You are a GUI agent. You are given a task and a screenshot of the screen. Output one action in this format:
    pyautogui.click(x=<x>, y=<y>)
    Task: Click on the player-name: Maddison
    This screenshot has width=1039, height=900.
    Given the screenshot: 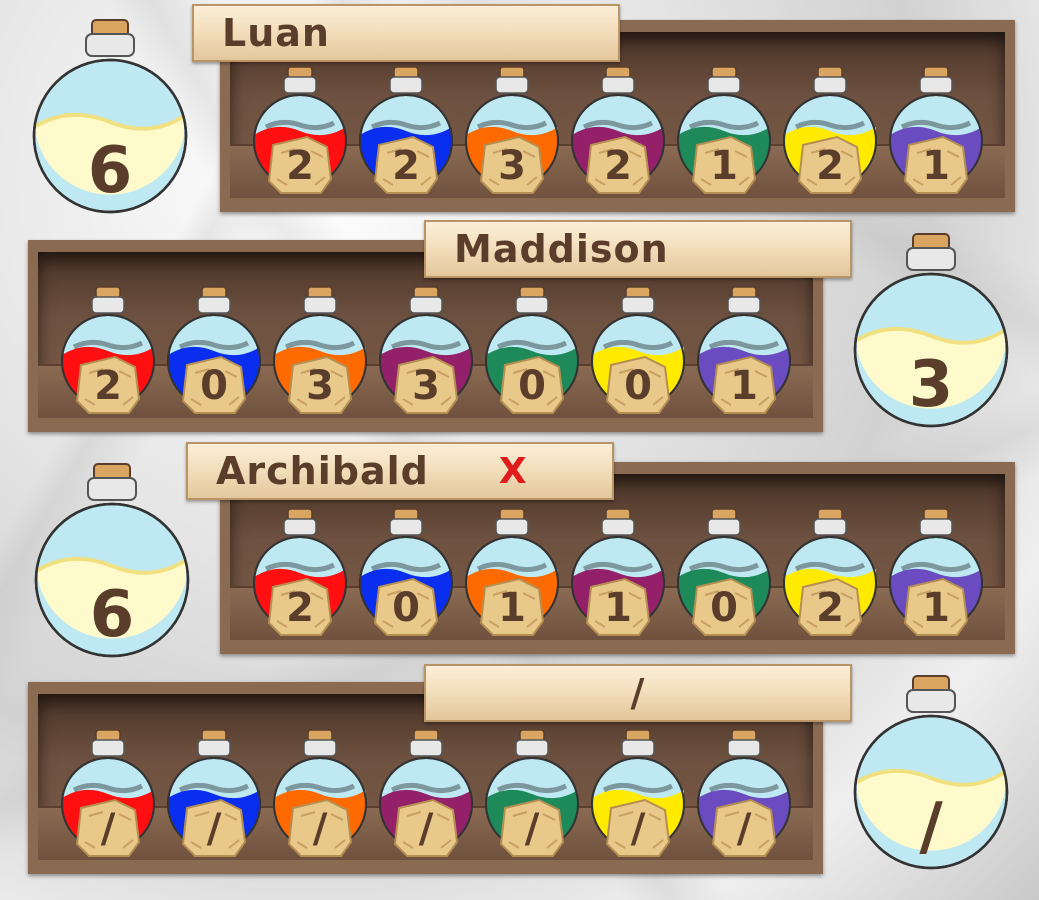 What is the action you would take?
    pyautogui.click(x=561, y=249)
    